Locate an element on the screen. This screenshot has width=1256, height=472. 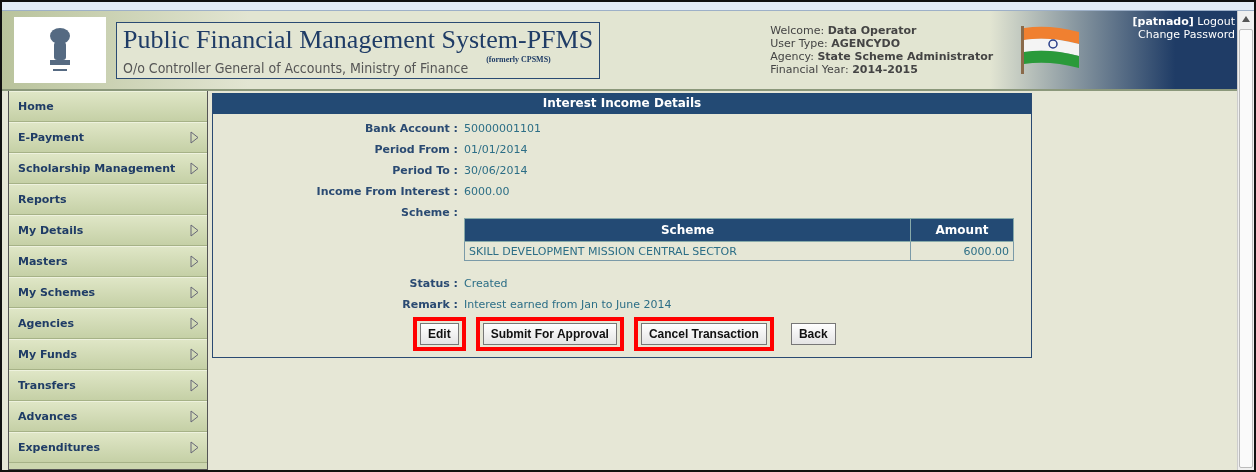
field-label: Status : is located at coordinates (433, 283).